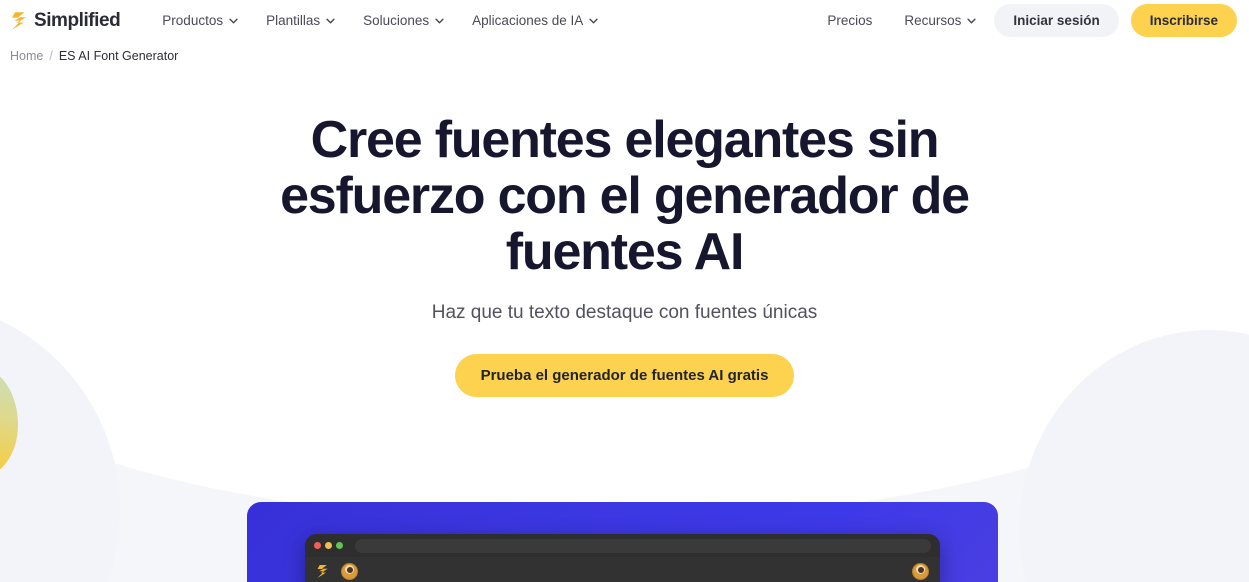  What do you see at coordinates (193, 20) in the screenshot?
I see `nav-item-label: Productos` at bounding box center [193, 20].